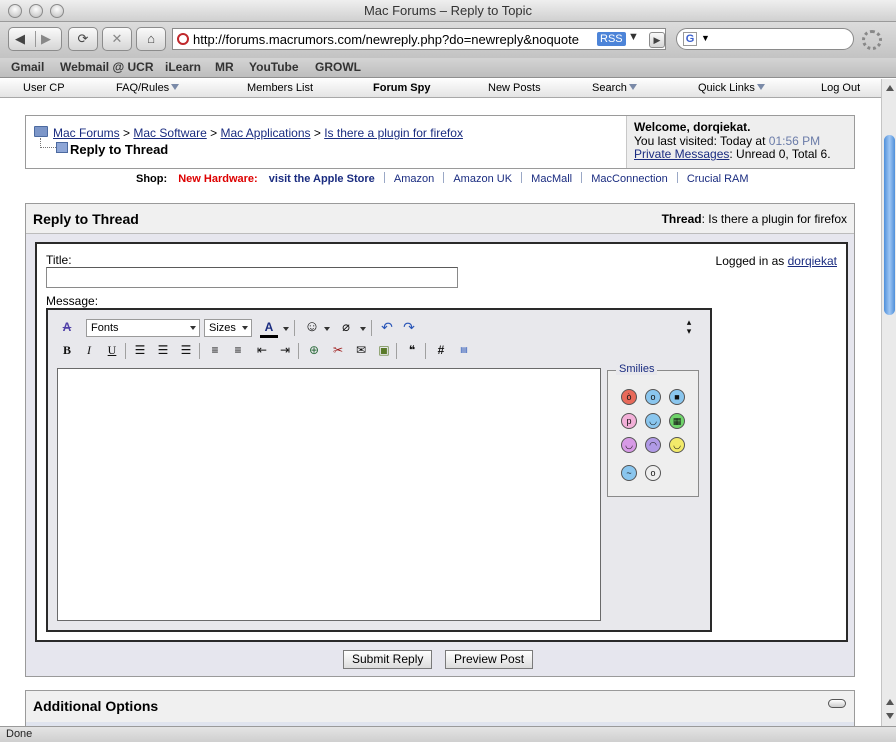  I want to click on nav-search: Search, so click(614, 88).